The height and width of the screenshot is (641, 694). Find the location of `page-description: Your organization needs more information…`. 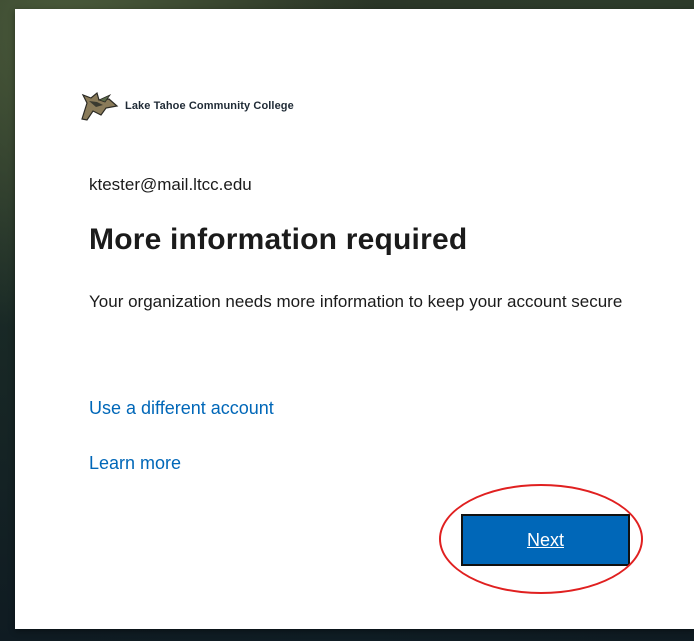

page-description: Your organization needs more information… is located at coordinates (356, 301).